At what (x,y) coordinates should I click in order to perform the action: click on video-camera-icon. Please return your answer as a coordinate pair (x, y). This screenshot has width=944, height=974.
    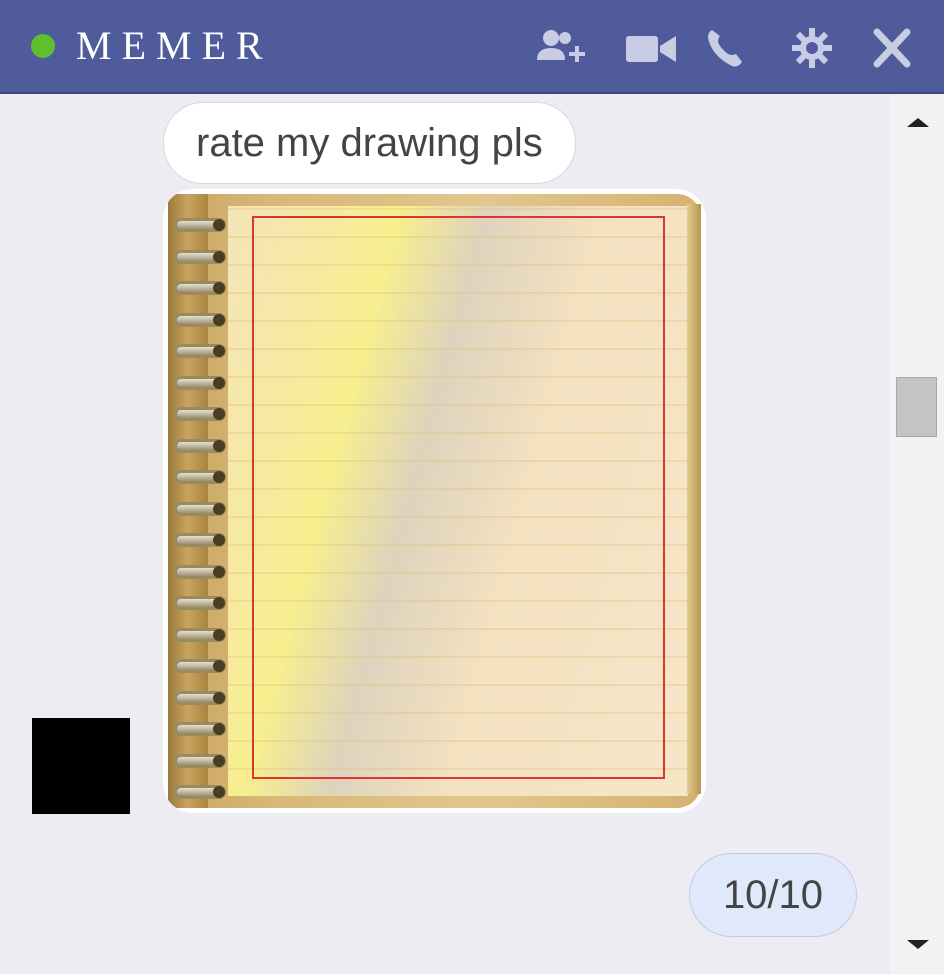
    Looking at the image, I should click on (651, 48).